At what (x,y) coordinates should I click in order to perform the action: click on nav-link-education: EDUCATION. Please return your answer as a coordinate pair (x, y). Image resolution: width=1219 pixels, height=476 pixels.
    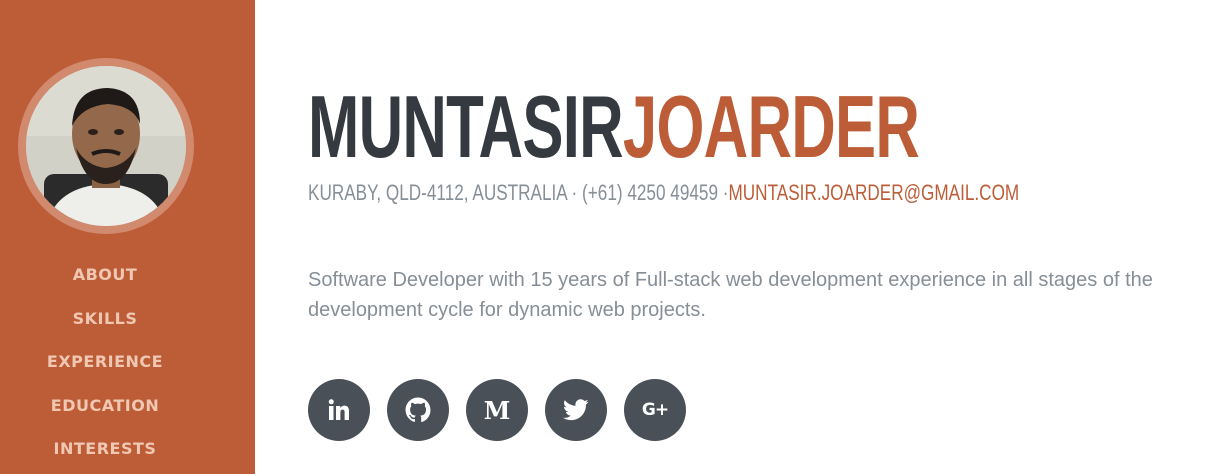
    Looking at the image, I should click on (105, 405).